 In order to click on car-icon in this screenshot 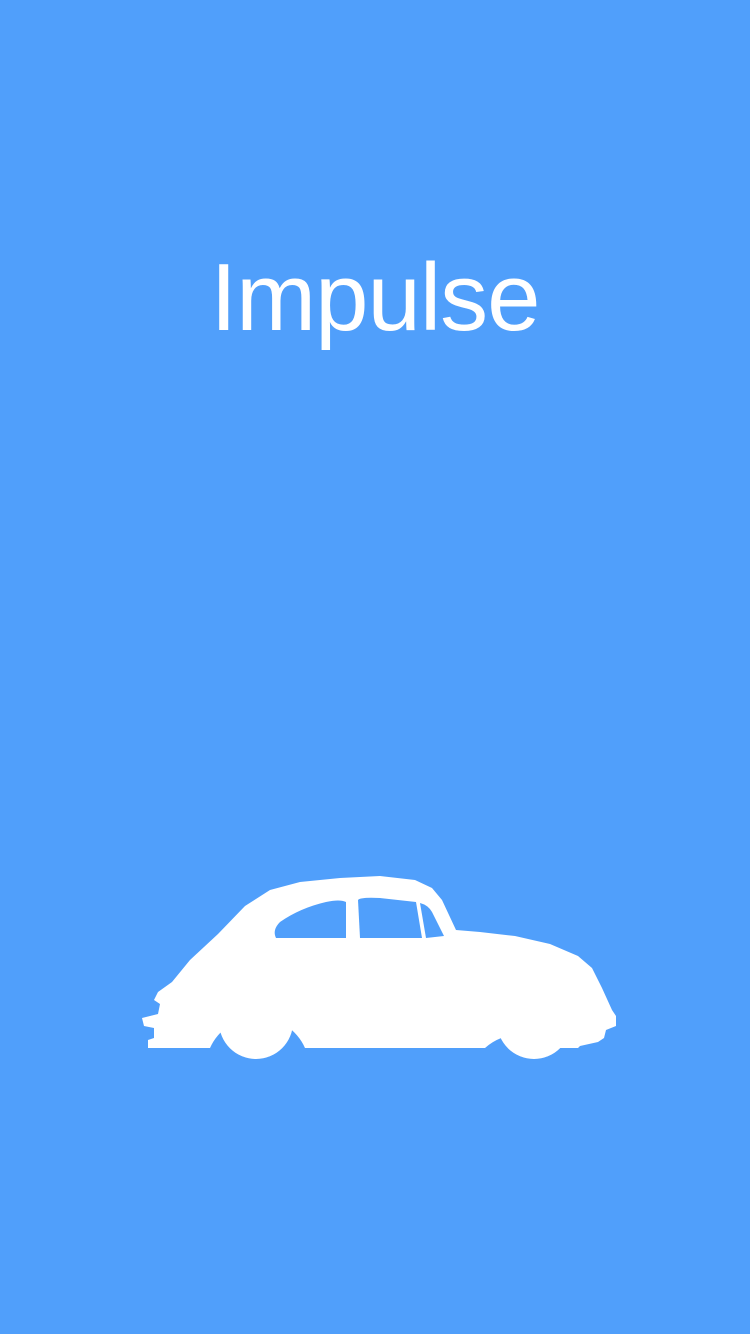, I will do `click(380, 970)`.